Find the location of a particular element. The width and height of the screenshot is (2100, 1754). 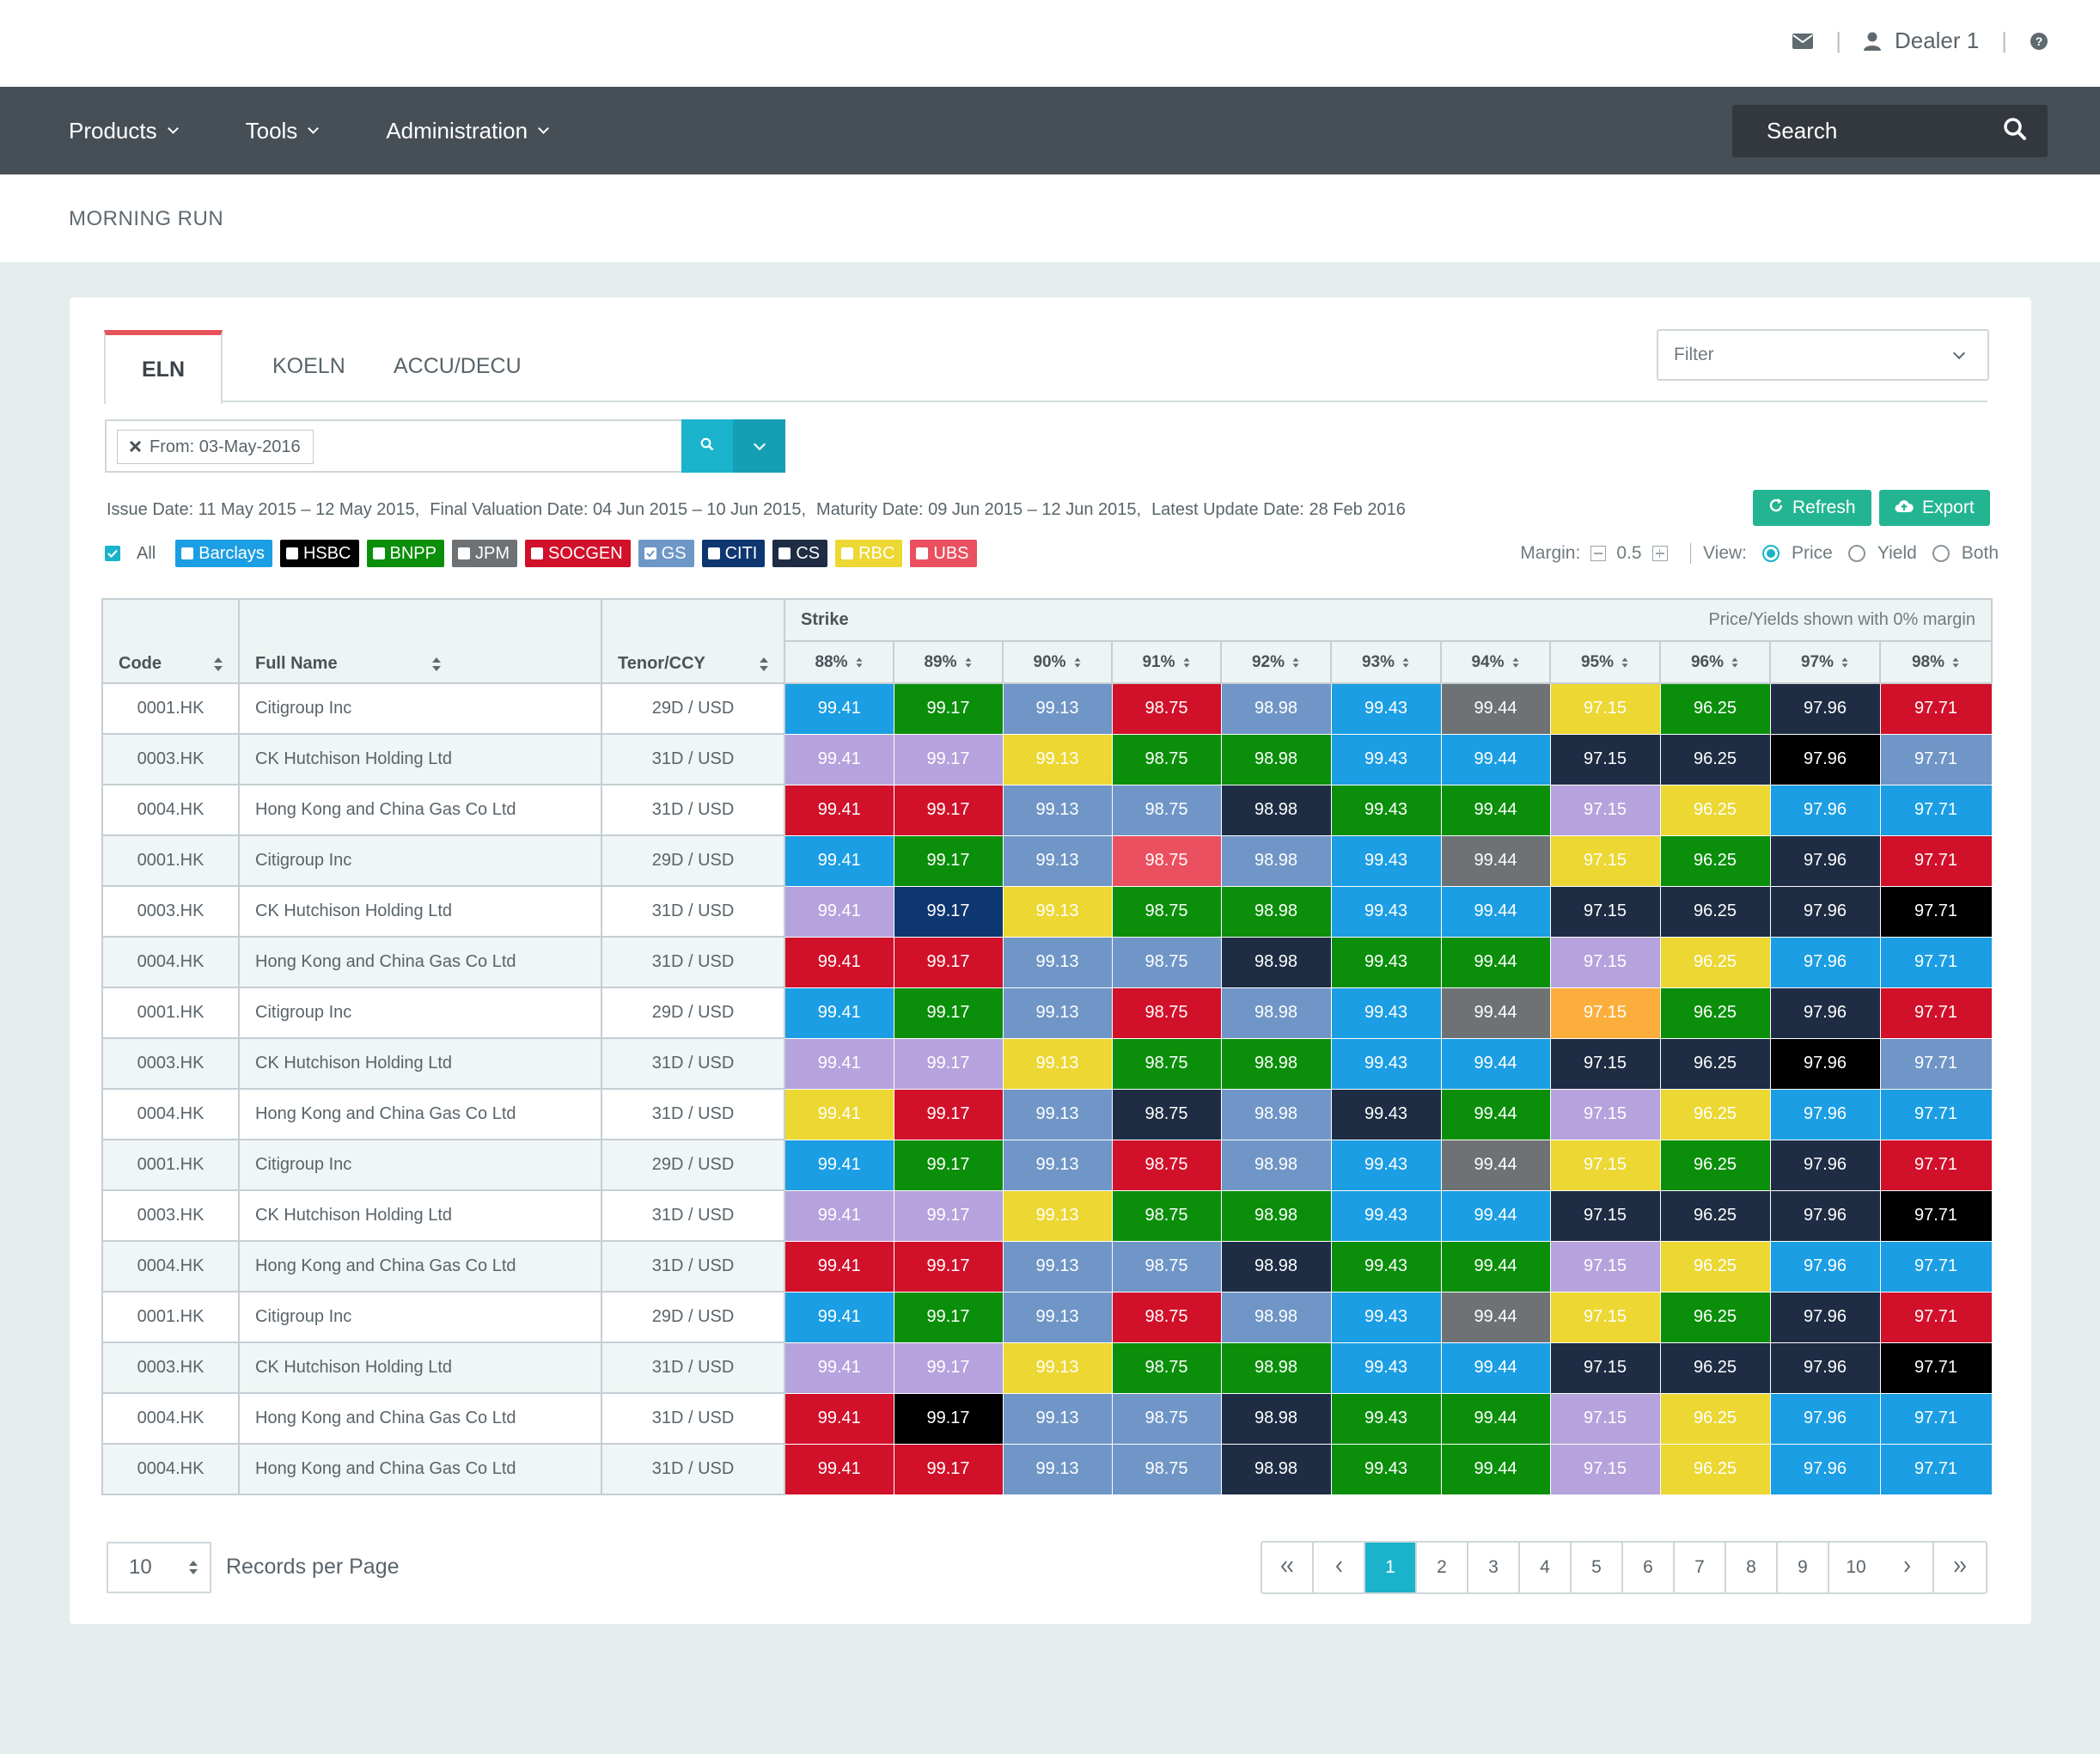

bank-filter-gs: GS is located at coordinates (666, 553).